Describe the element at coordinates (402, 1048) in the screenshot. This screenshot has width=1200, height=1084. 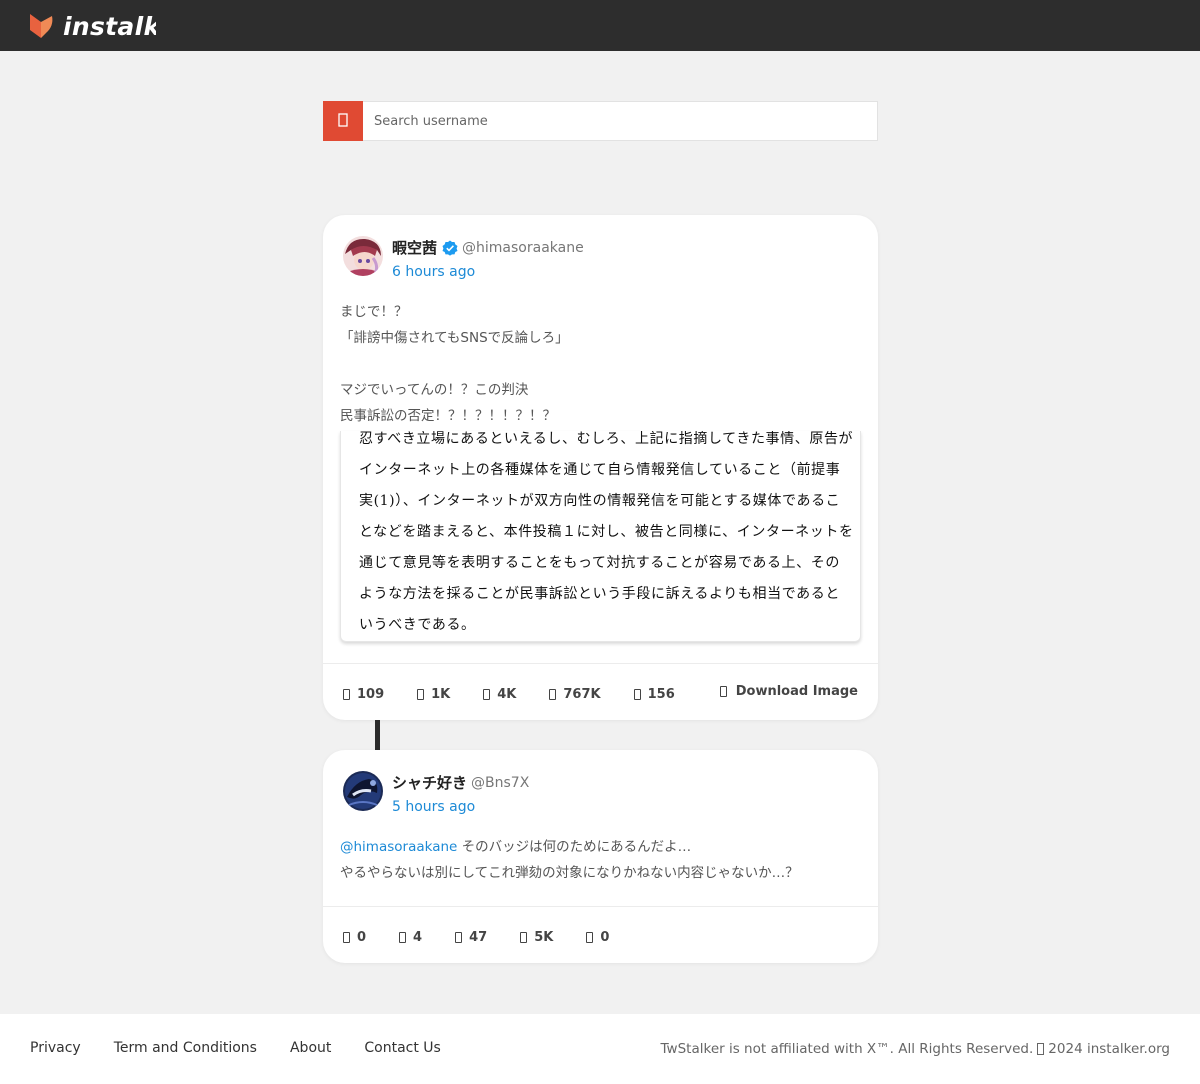
I see `footer-link-contact: Contact Us` at that location.